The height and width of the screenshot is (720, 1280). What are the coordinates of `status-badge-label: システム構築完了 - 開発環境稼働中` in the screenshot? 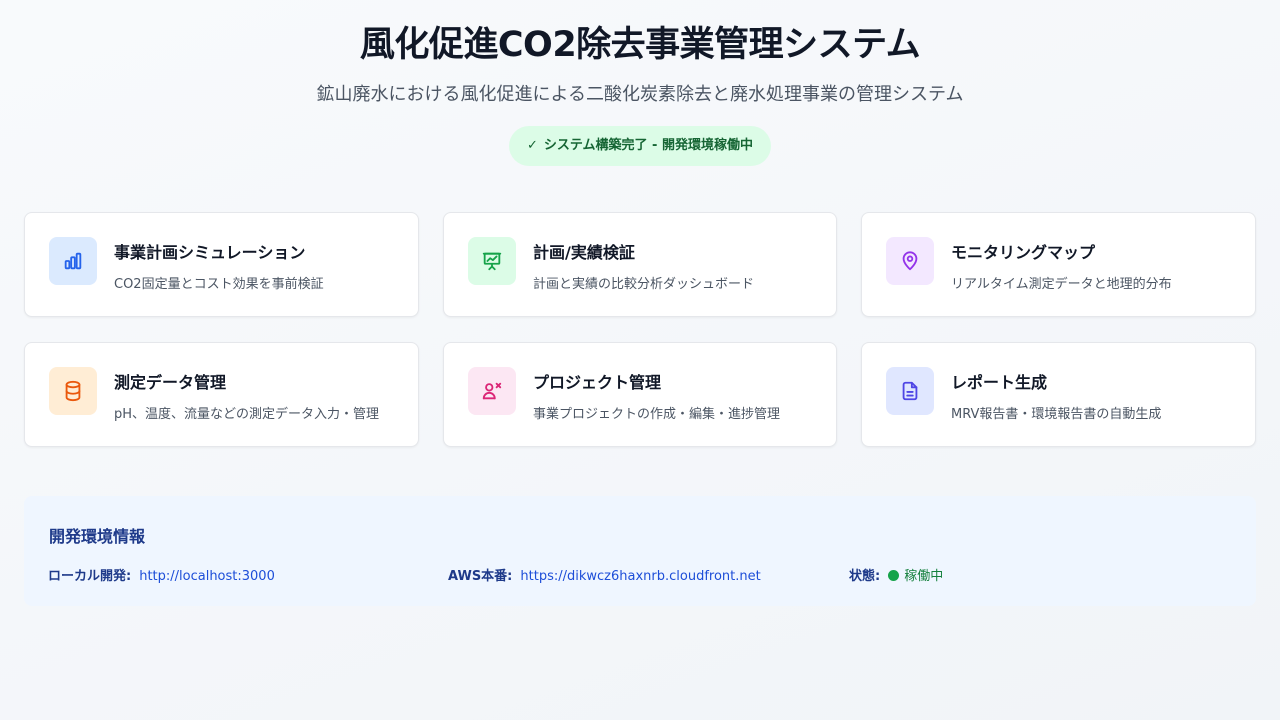 It's located at (648, 145).